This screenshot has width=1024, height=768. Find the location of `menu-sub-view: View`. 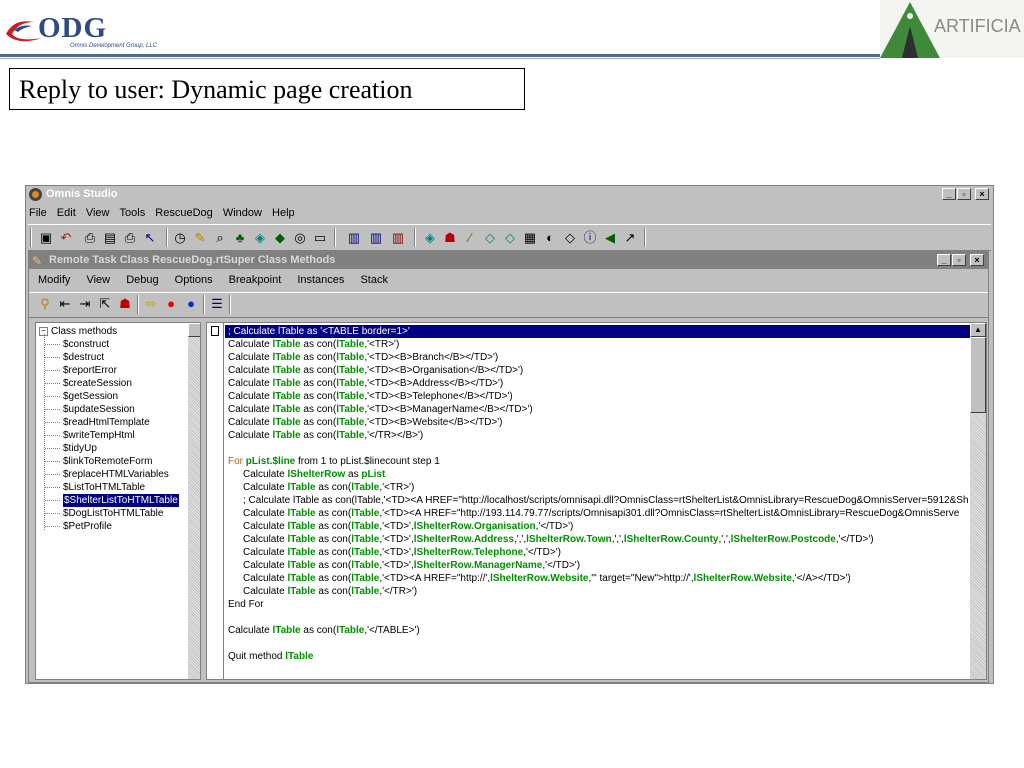

menu-sub-view: View is located at coordinates (95, 279).